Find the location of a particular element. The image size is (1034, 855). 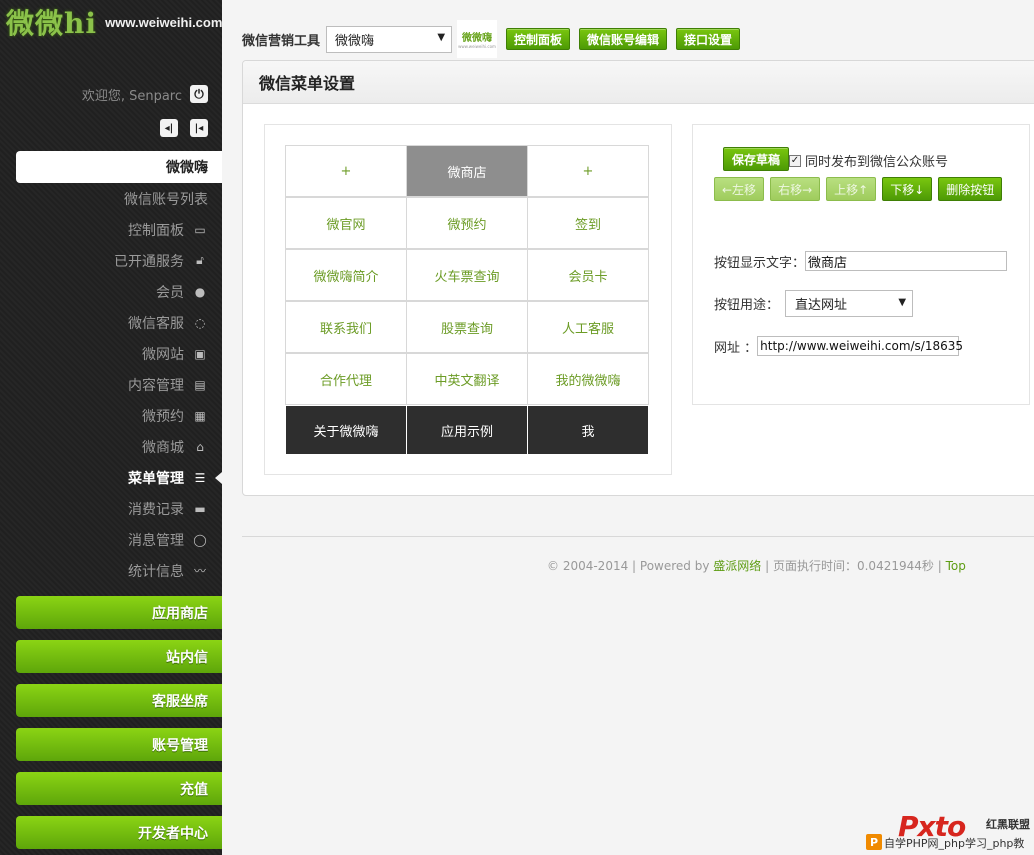

tool-label: 微信营销工具 is located at coordinates (281, 41).